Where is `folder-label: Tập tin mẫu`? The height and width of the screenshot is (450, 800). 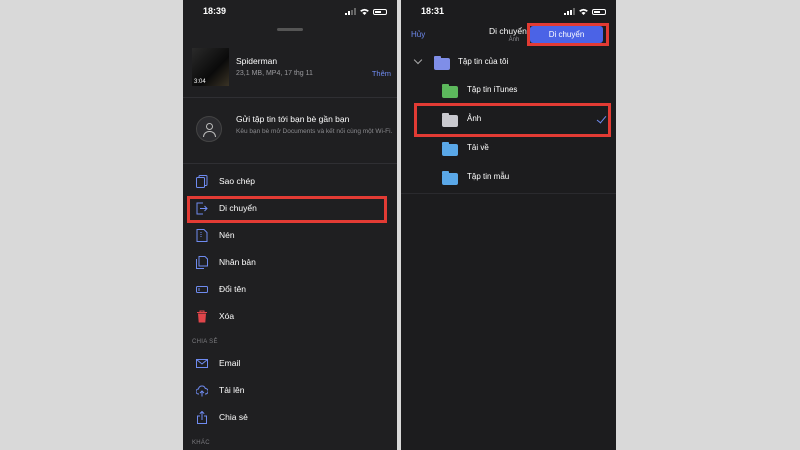
folder-label: Tập tin mẫu is located at coordinates (488, 176).